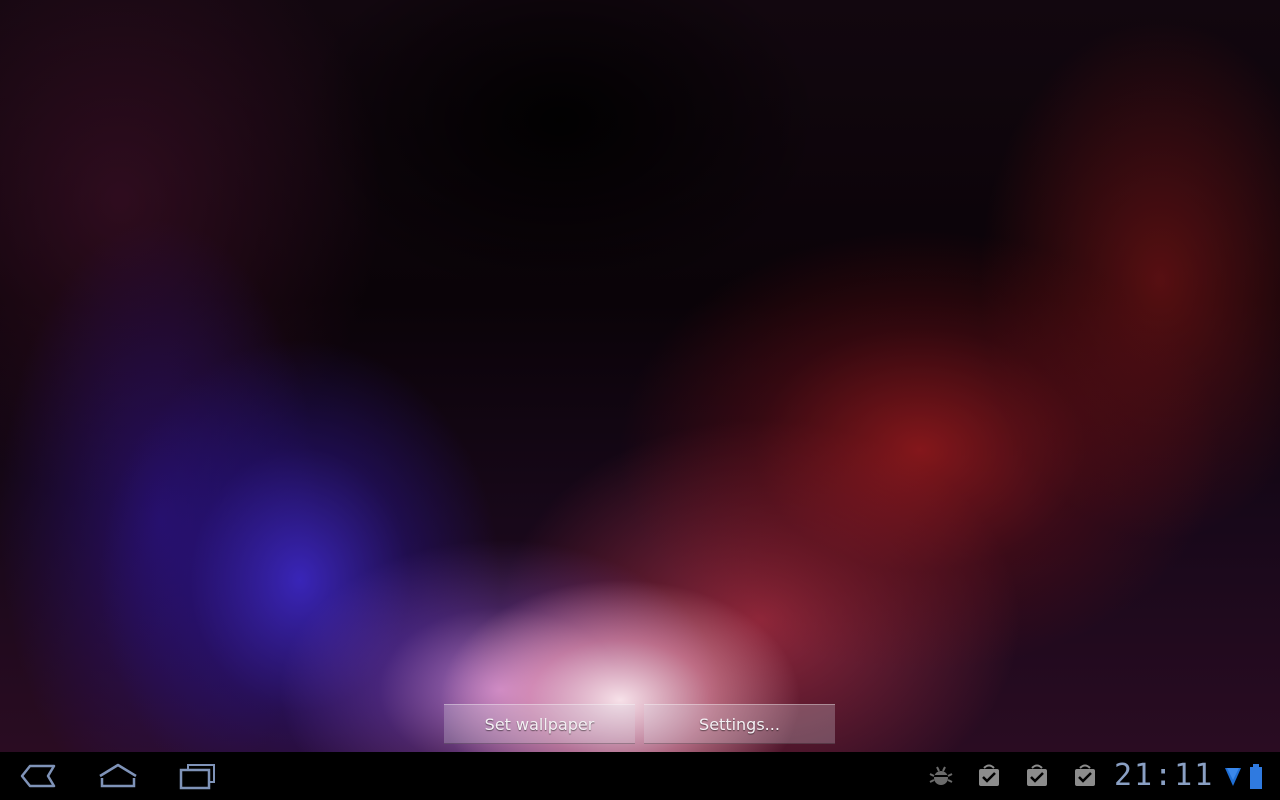 This screenshot has width=1280, height=800. Describe the element at coordinates (198, 776) in the screenshot. I see `recent-apps-icon` at that location.